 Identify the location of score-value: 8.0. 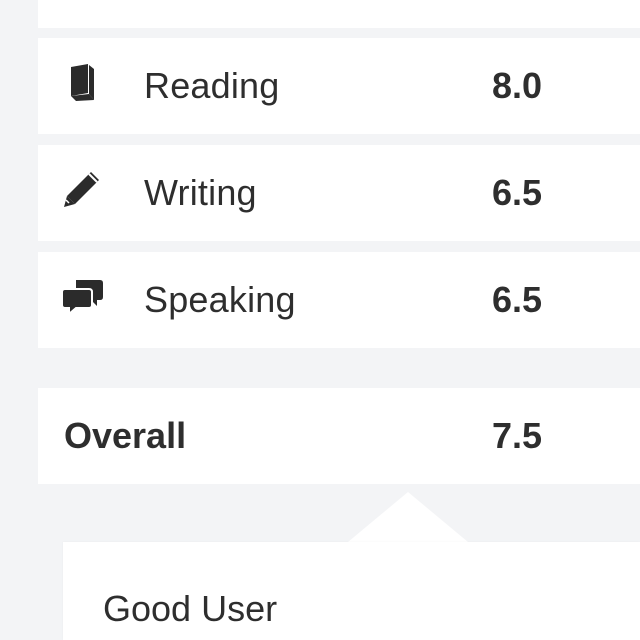
(517, 85).